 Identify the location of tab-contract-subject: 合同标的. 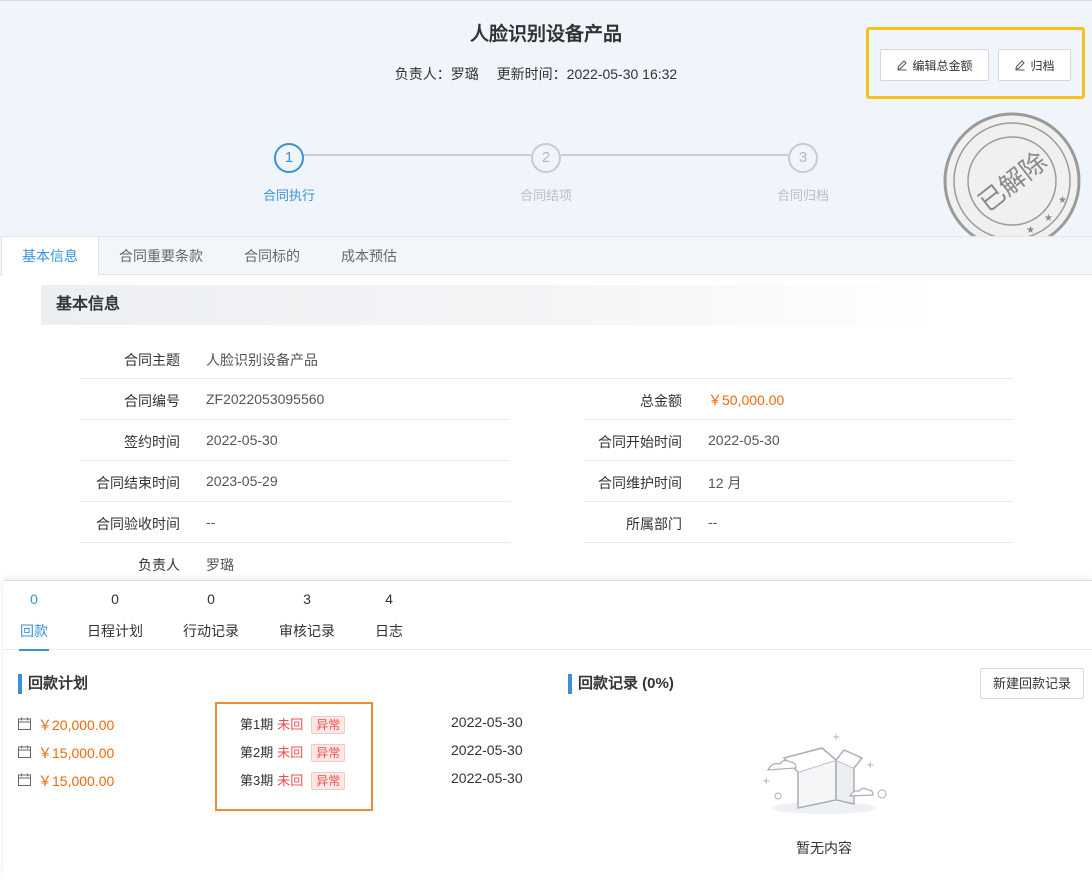
(272, 256).